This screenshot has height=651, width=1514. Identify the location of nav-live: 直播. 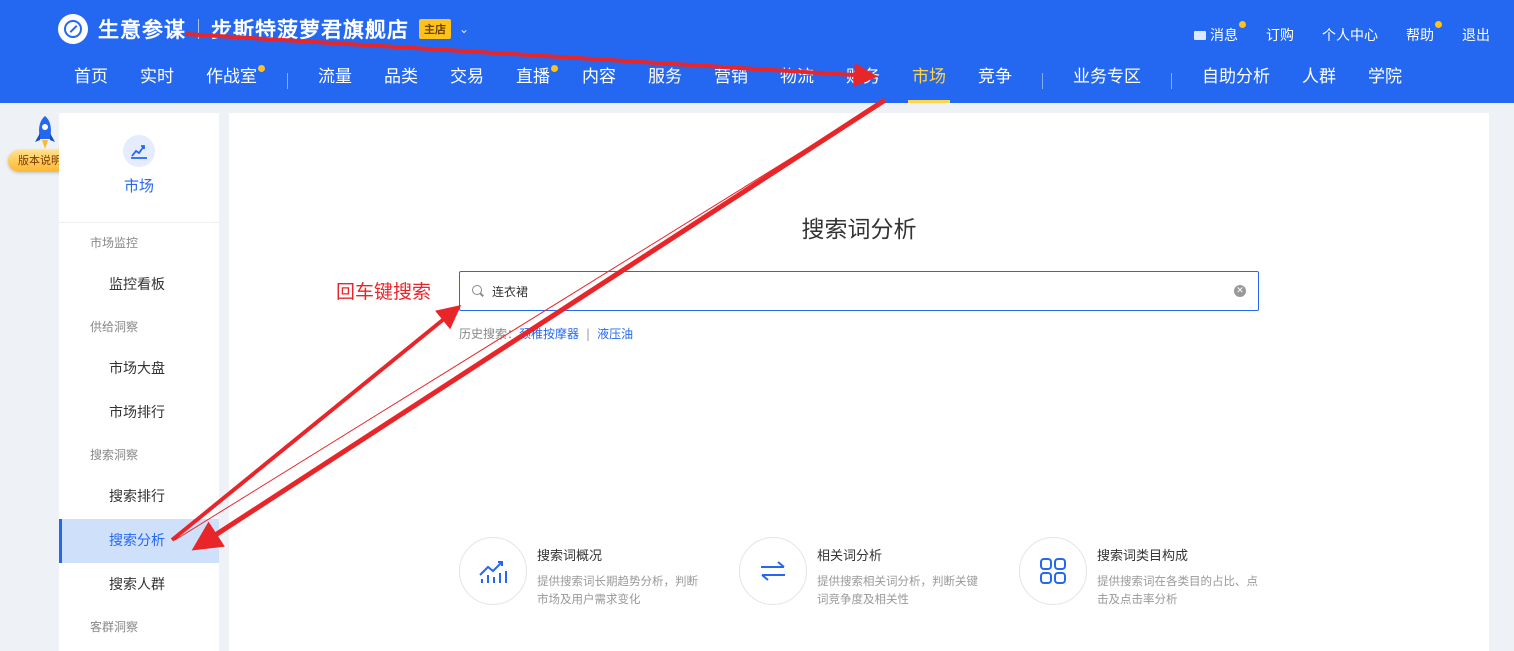
(533, 80).